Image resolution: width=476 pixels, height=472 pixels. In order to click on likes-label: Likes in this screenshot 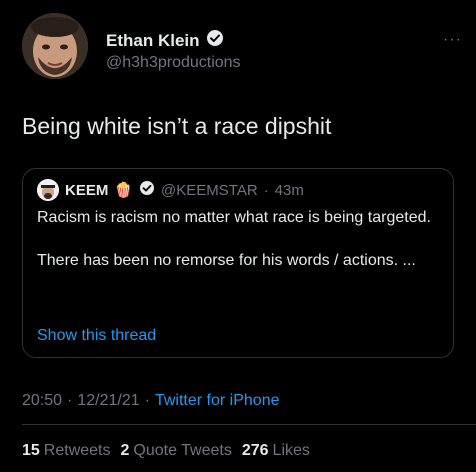, I will do `click(291, 450)`.